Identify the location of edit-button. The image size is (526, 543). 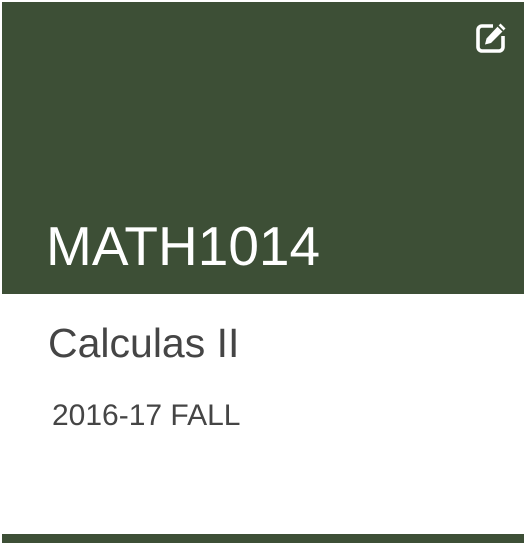
(491, 38).